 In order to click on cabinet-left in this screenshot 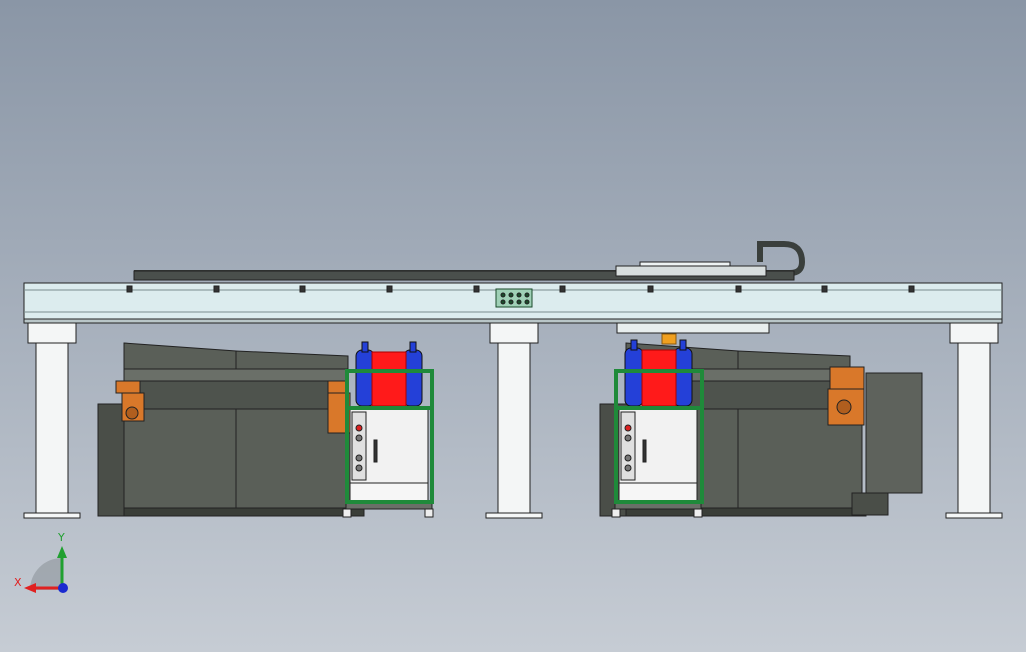, I will do `click(389, 459)`.